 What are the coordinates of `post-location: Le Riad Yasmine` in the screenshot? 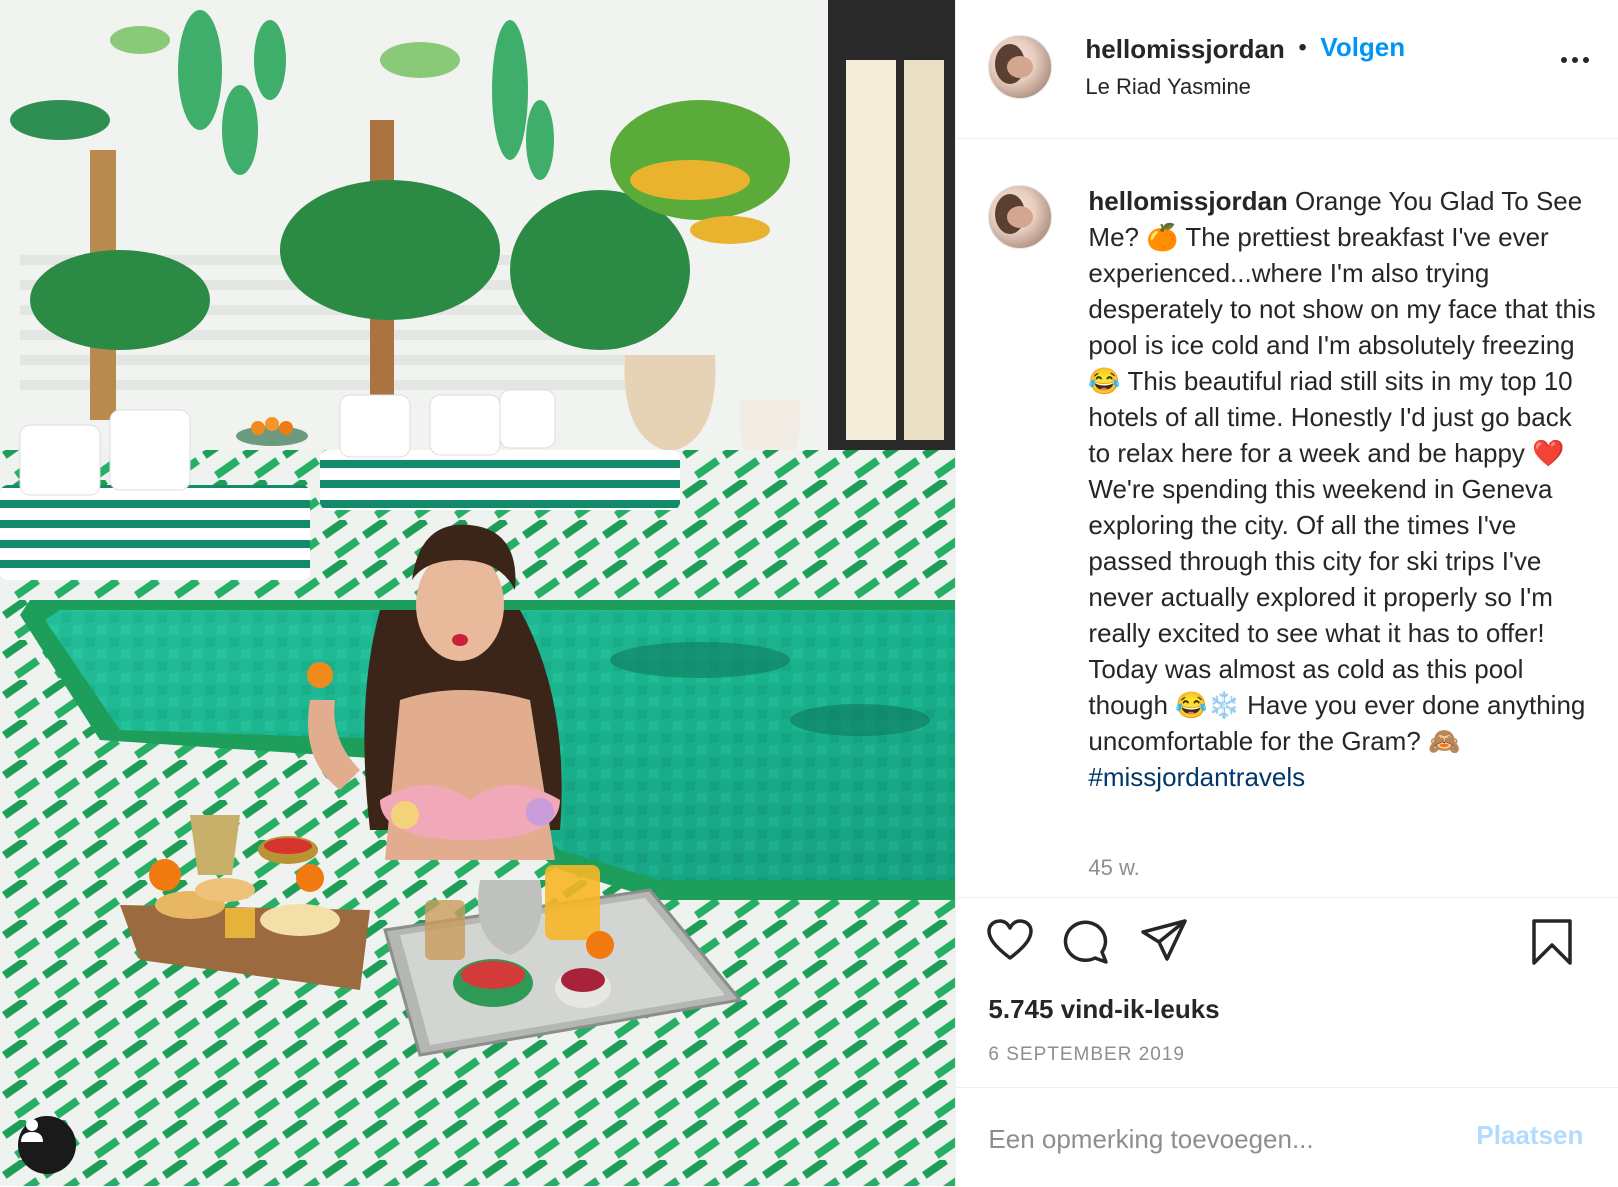 It's located at (1168, 87).